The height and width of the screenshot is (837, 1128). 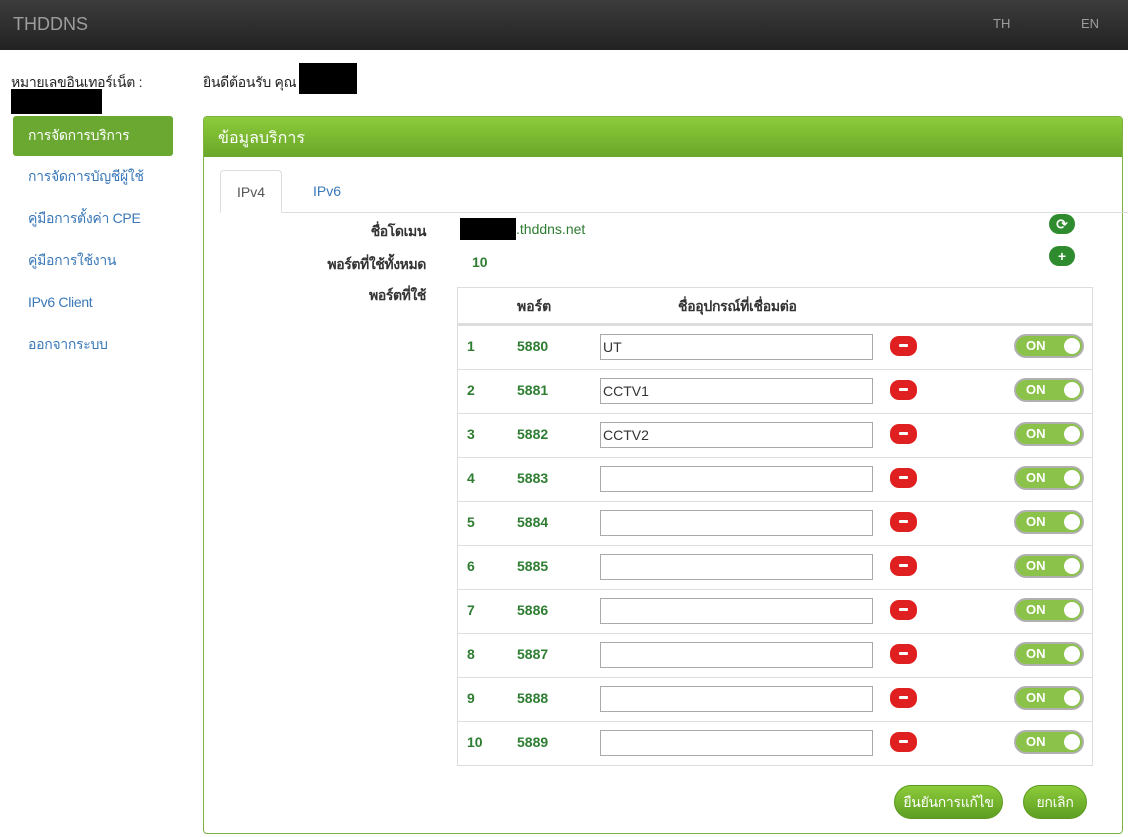 I want to click on row-number: 10, so click(x=475, y=742).